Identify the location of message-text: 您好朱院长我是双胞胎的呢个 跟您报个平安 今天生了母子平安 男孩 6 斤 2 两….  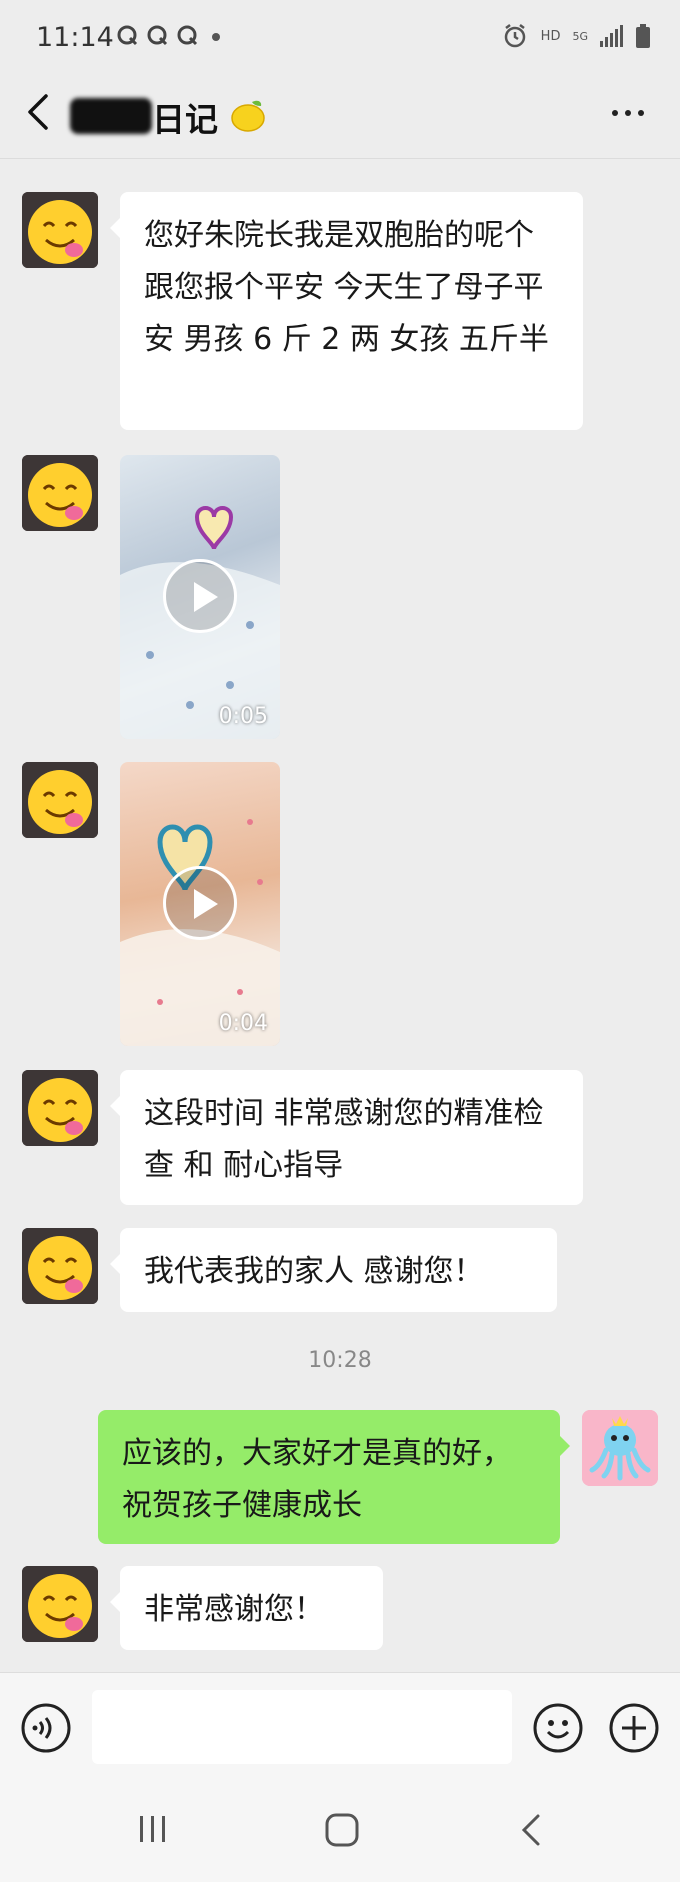
(346, 287).